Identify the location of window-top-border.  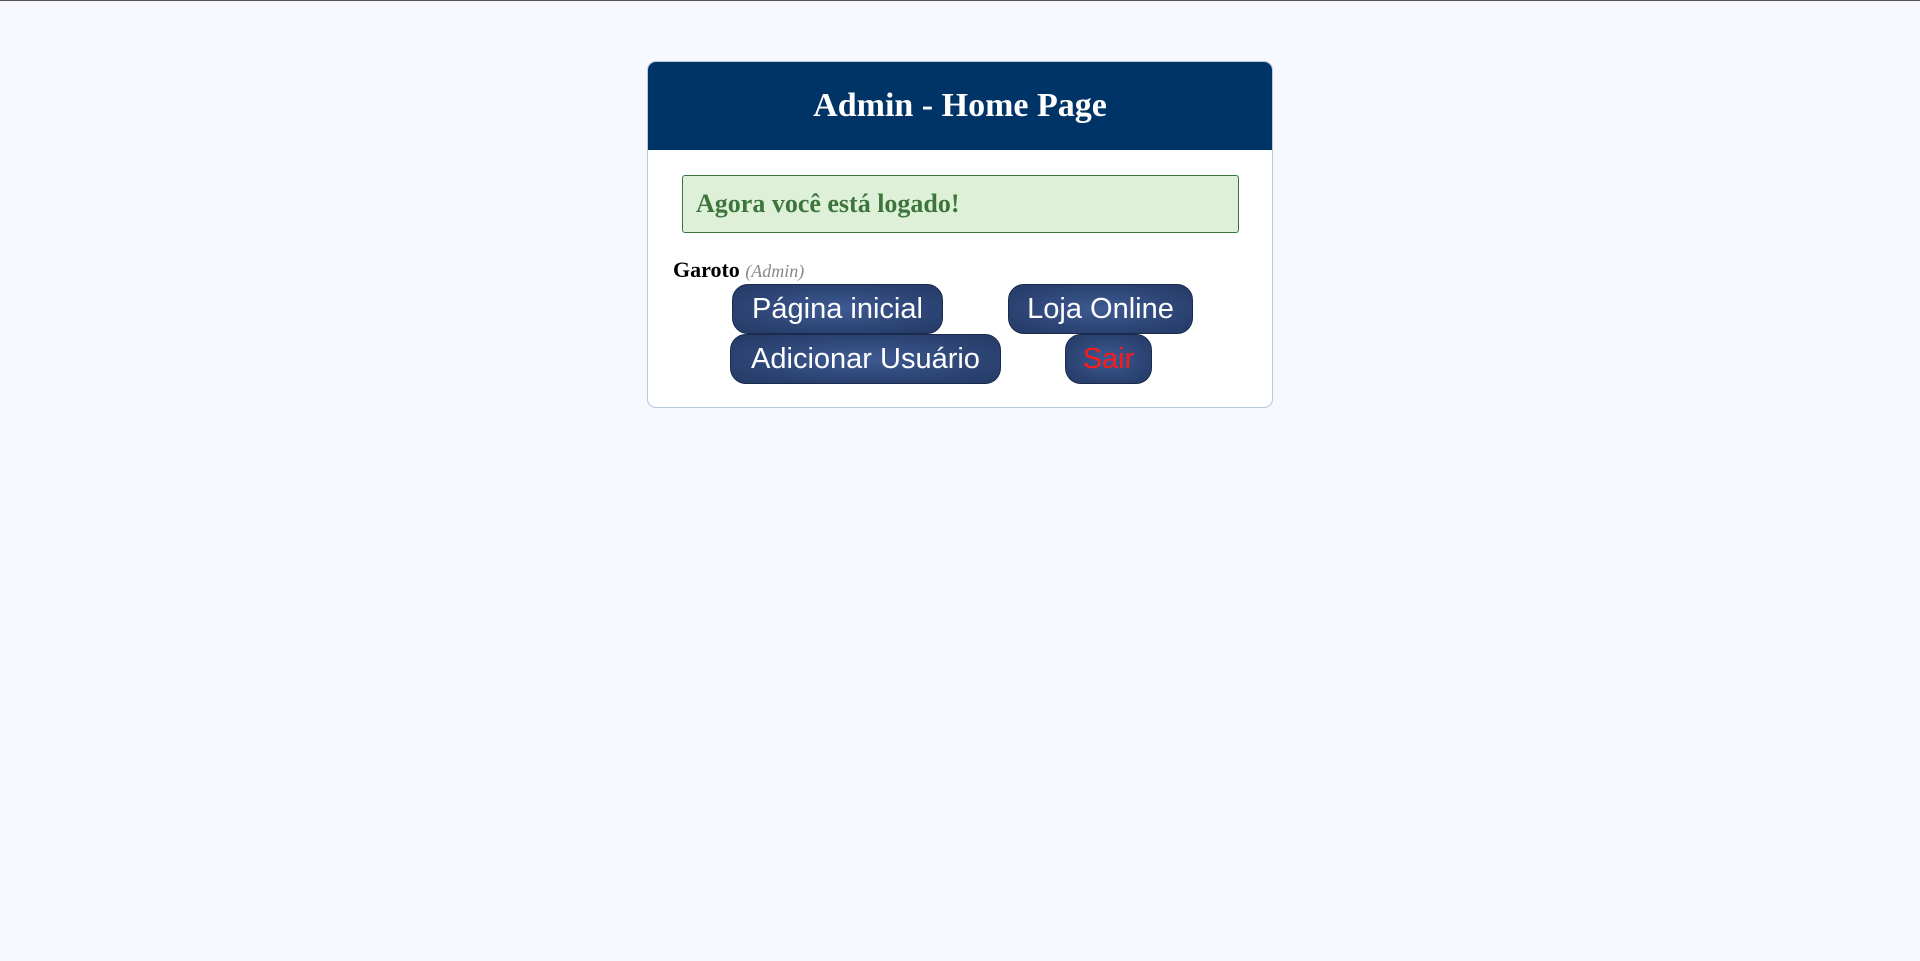
(960, 0).